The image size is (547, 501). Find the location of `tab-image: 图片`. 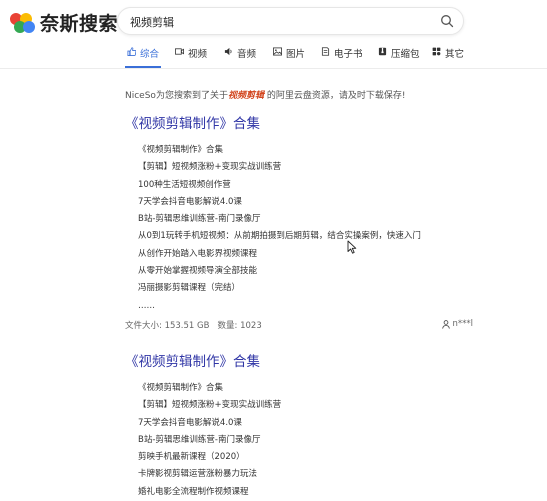

tab-image: 图片 is located at coordinates (289, 57).